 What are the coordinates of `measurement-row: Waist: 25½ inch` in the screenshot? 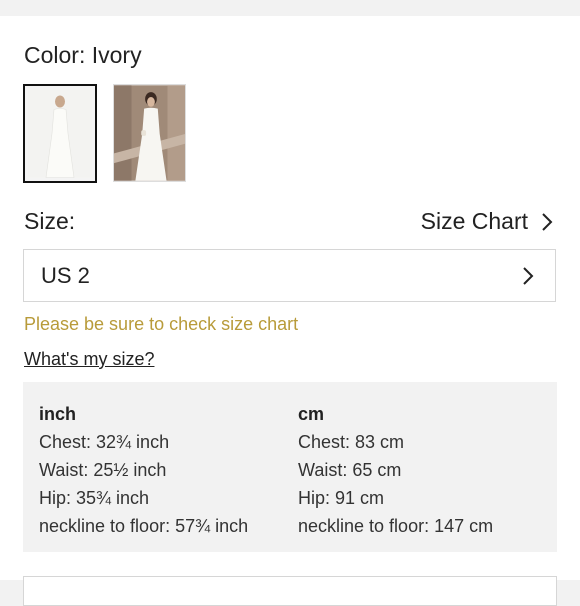 It's located at (103, 470).